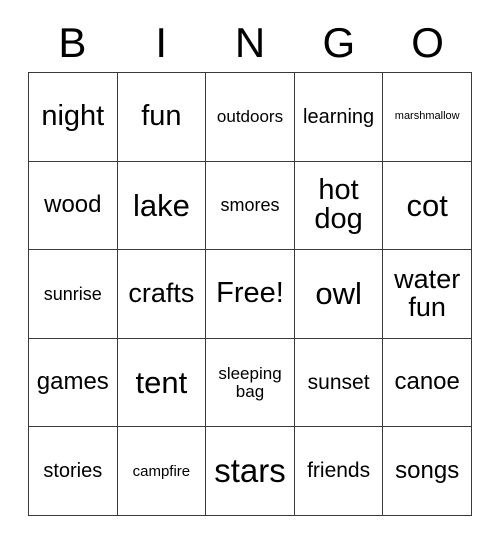 This screenshot has height=544, width=500. I want to click on bingo-cell-label: lake, so click(161, 205).